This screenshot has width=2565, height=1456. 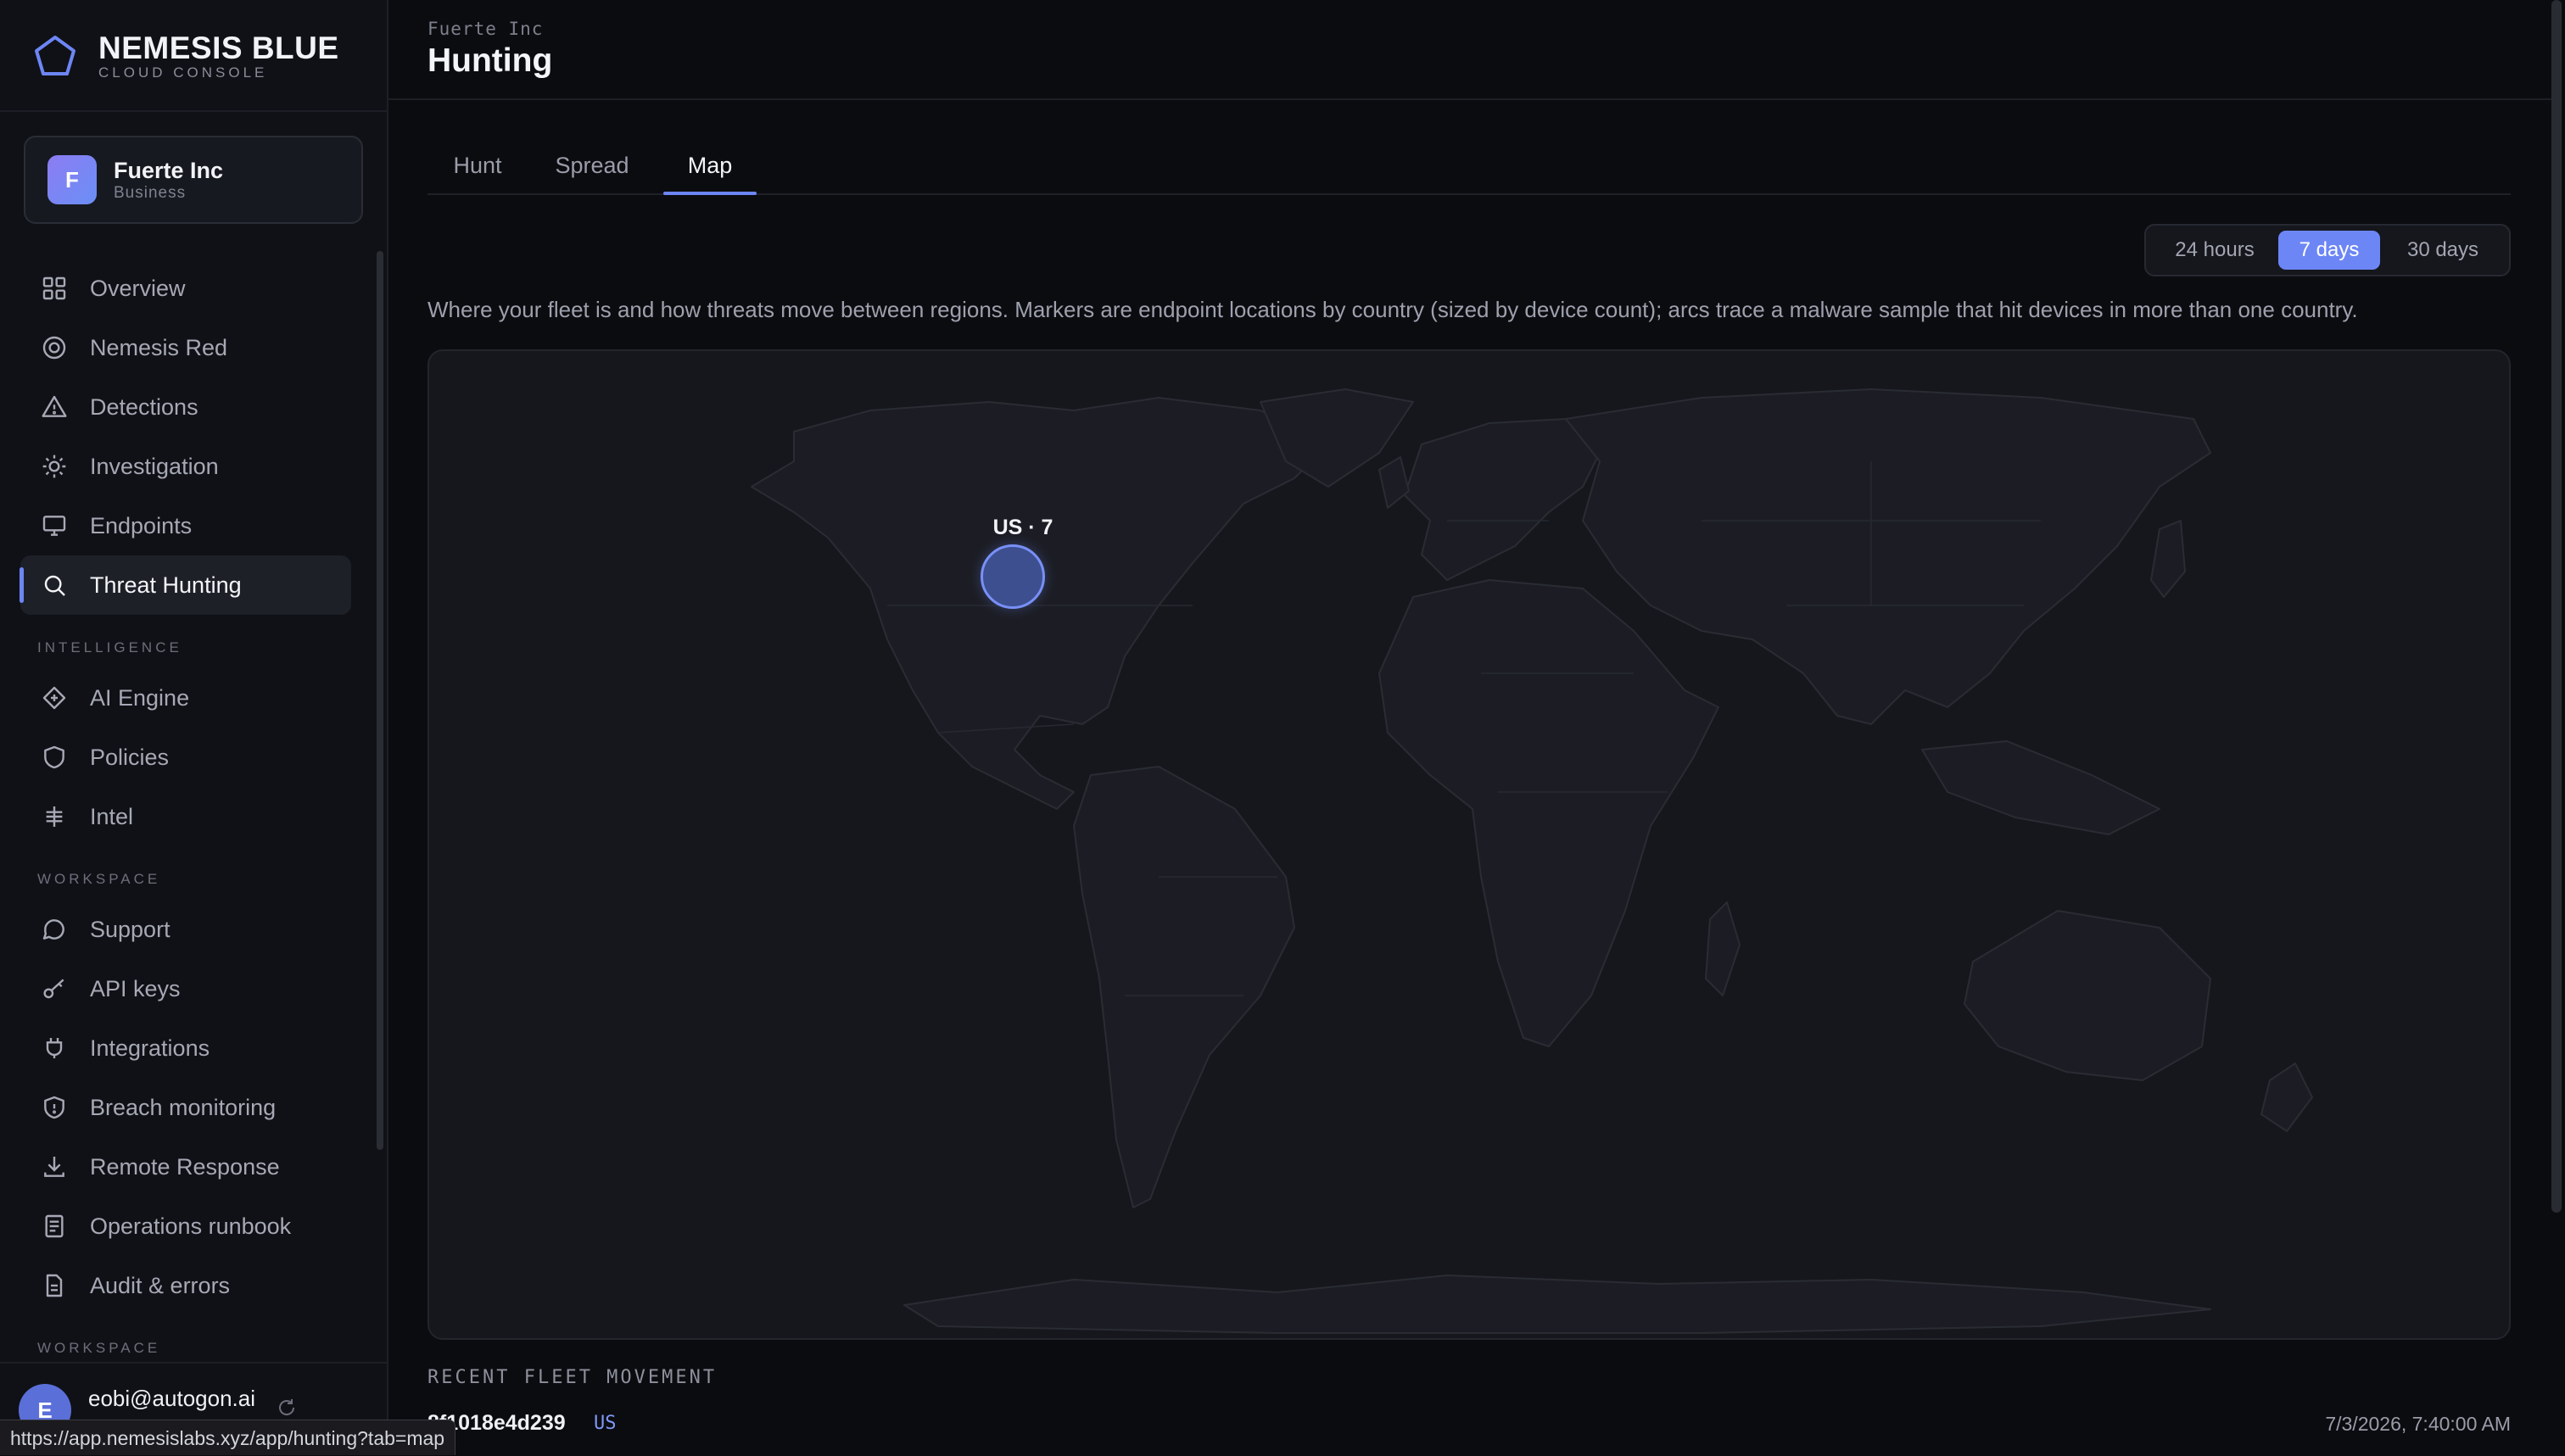 I want to click on nav-section-workspace-2: WORKSPACE, so click(x=99, y=1348).